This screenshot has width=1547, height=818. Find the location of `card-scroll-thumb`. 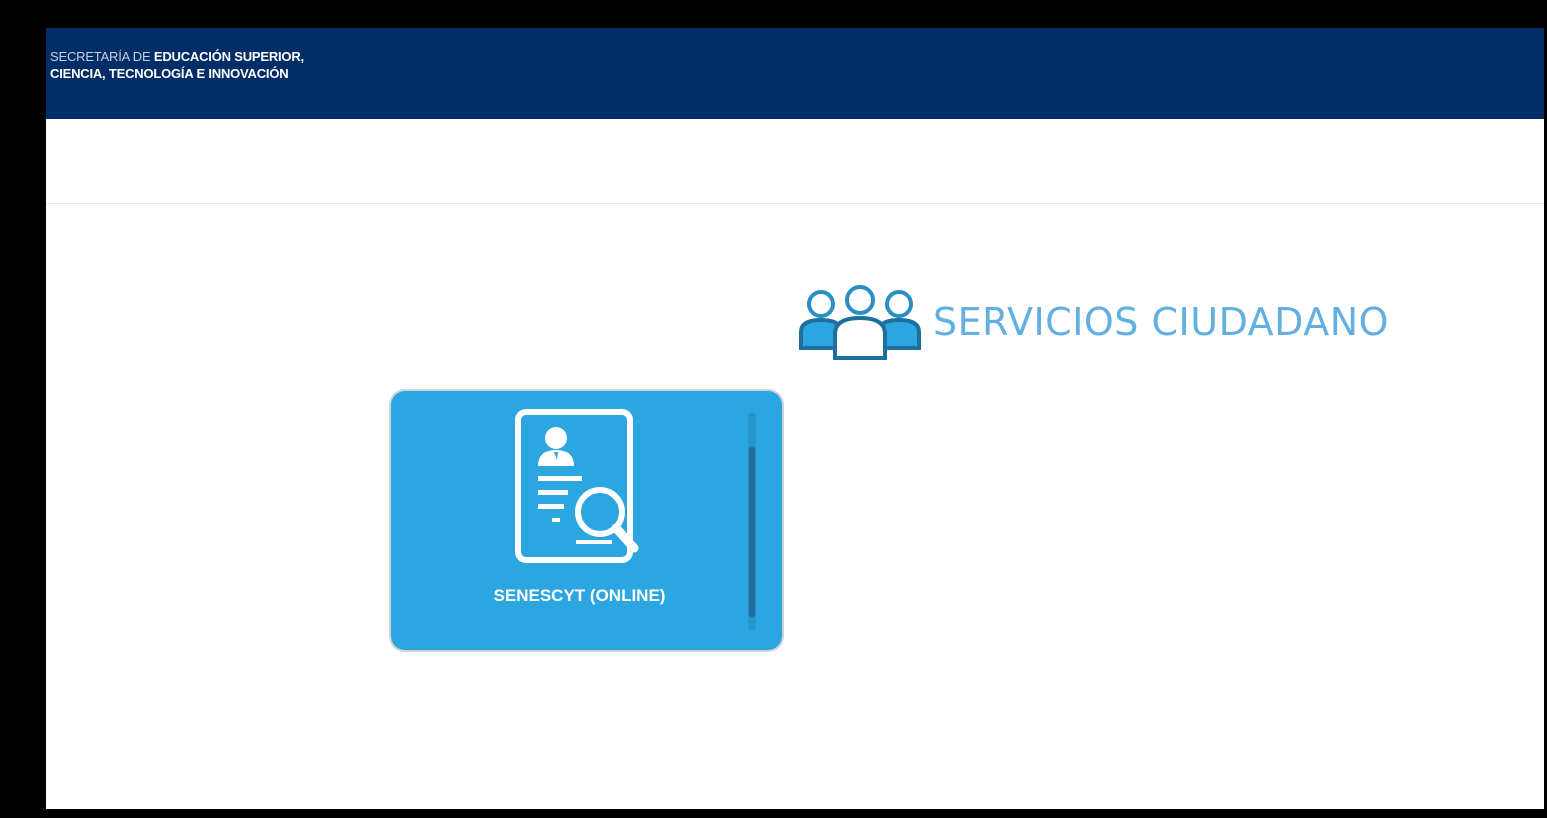

card-scroll-thumb is located at coordinates (752, 532).